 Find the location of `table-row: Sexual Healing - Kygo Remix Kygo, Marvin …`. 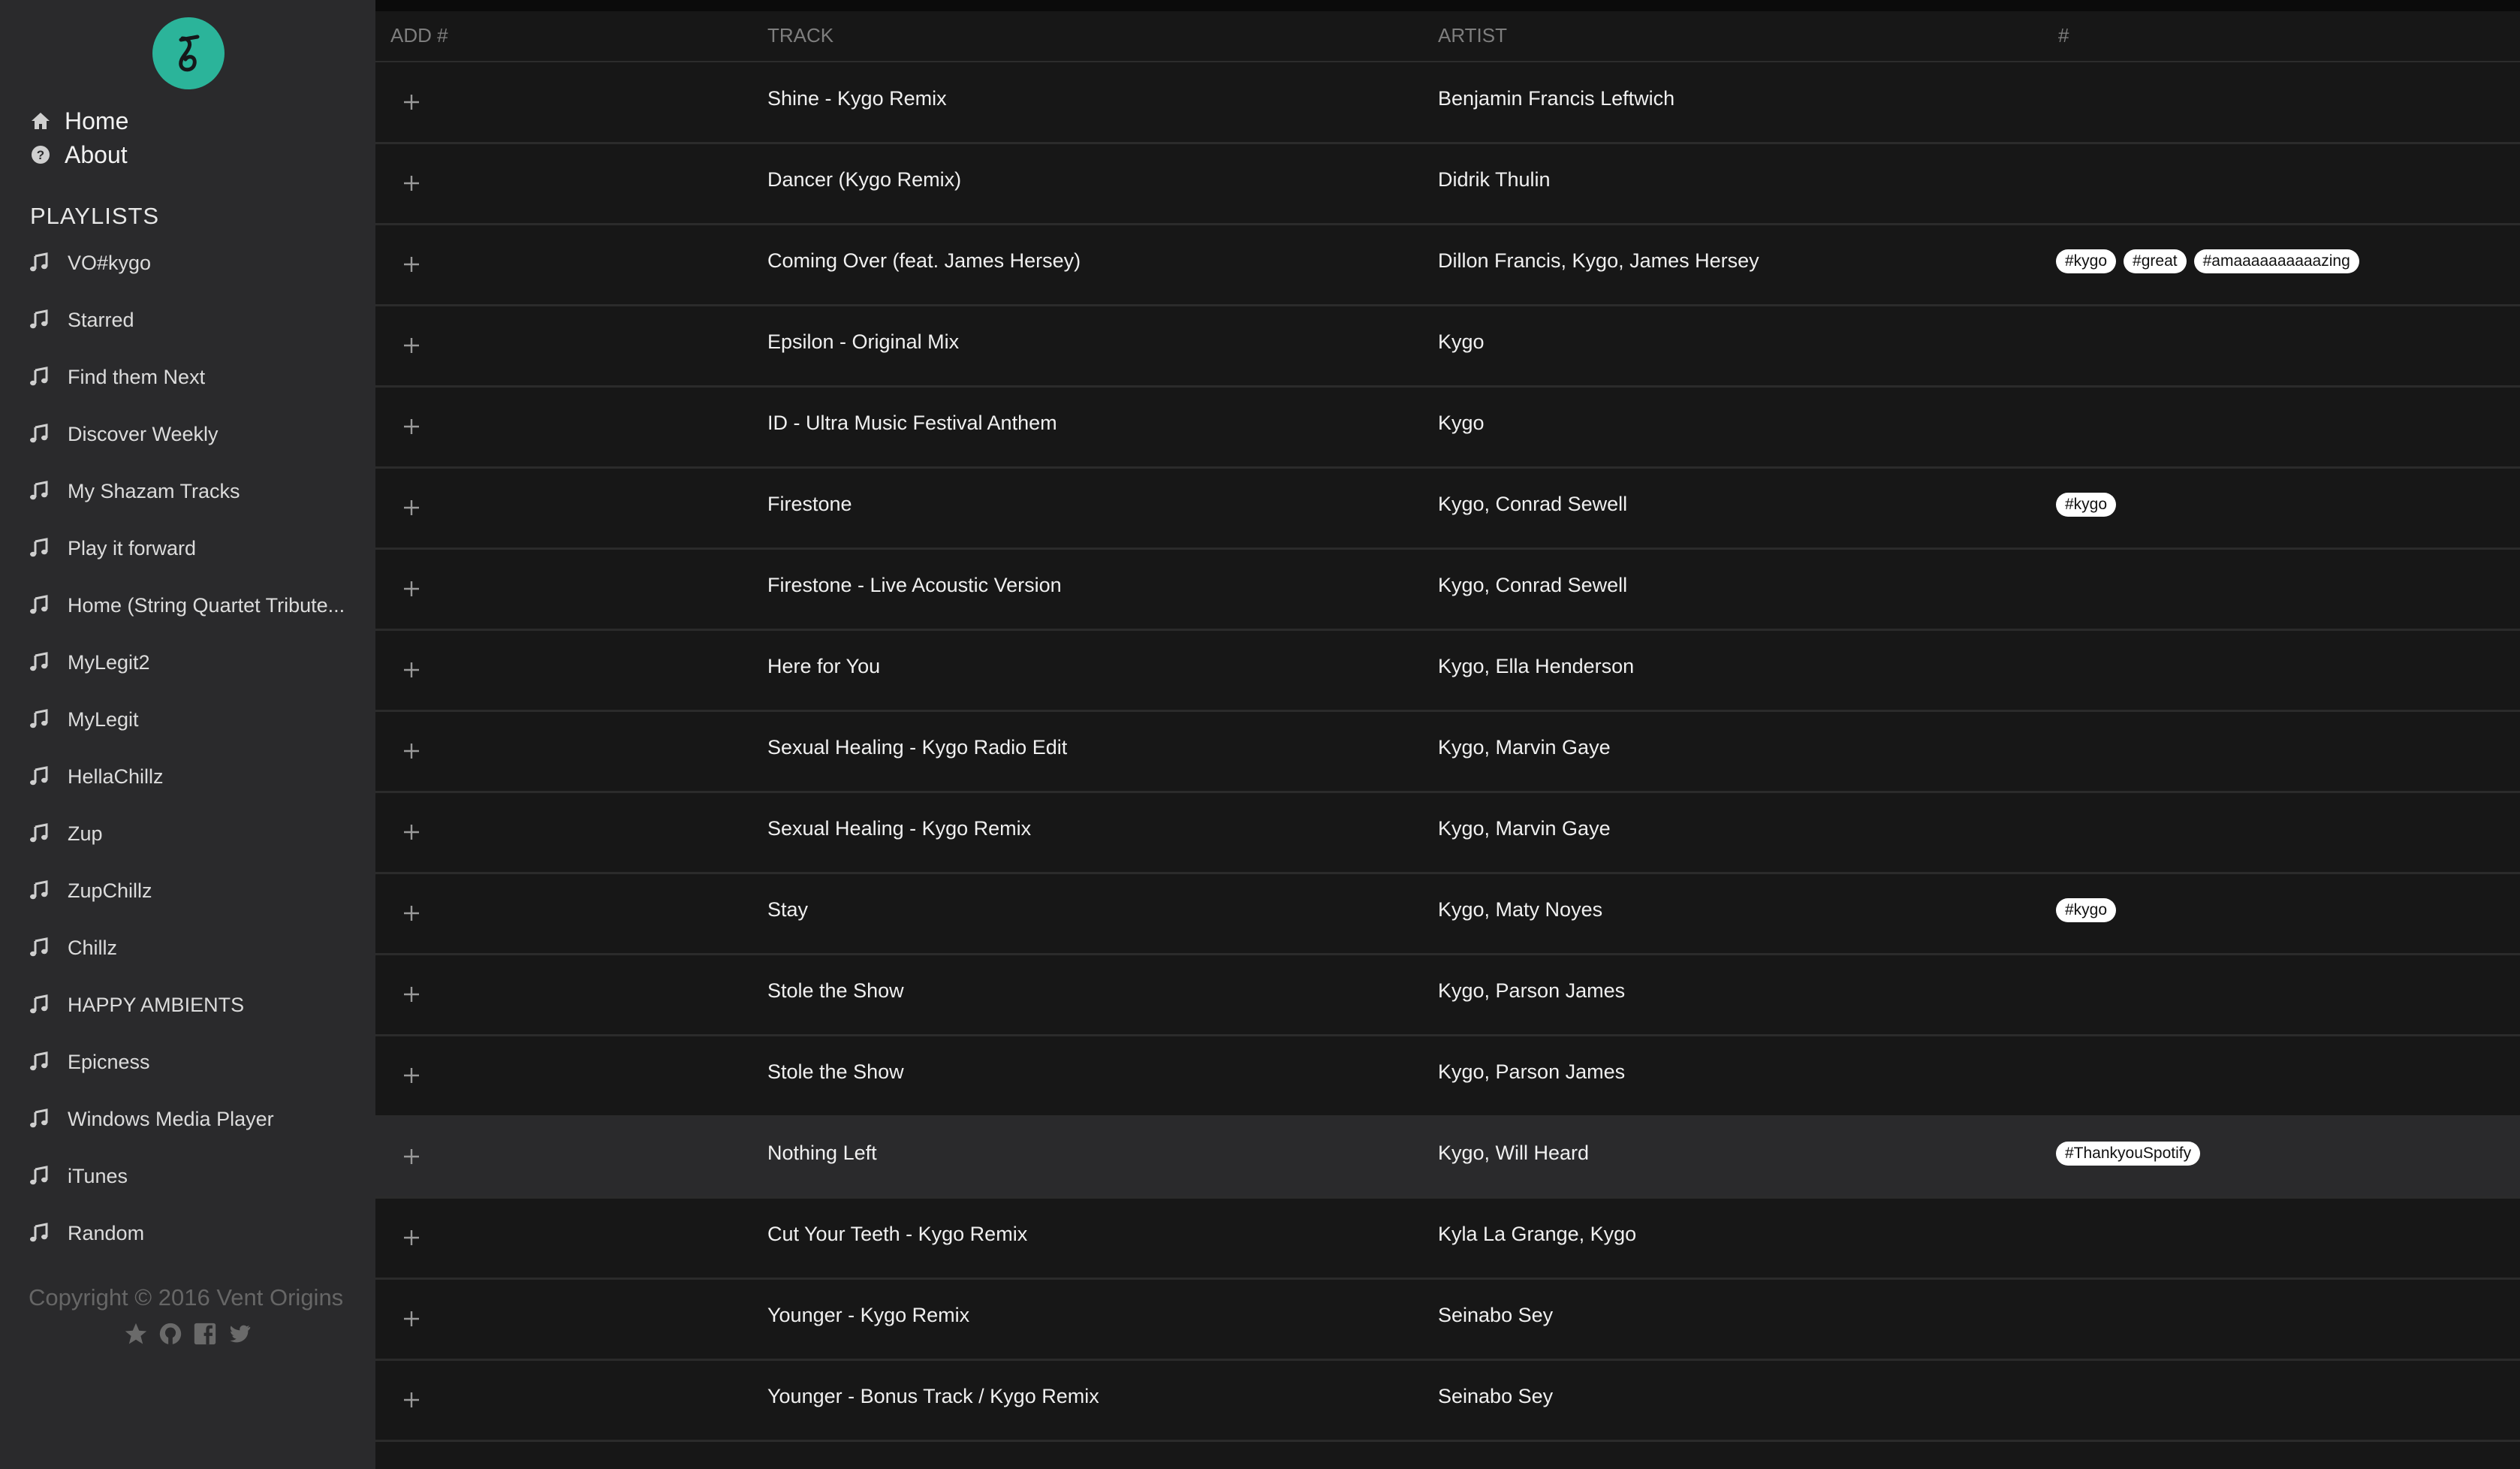

table-row: Sexual Healing - Kygo Remix Kygo, Marvin … is located at coordinates (1447, 833).